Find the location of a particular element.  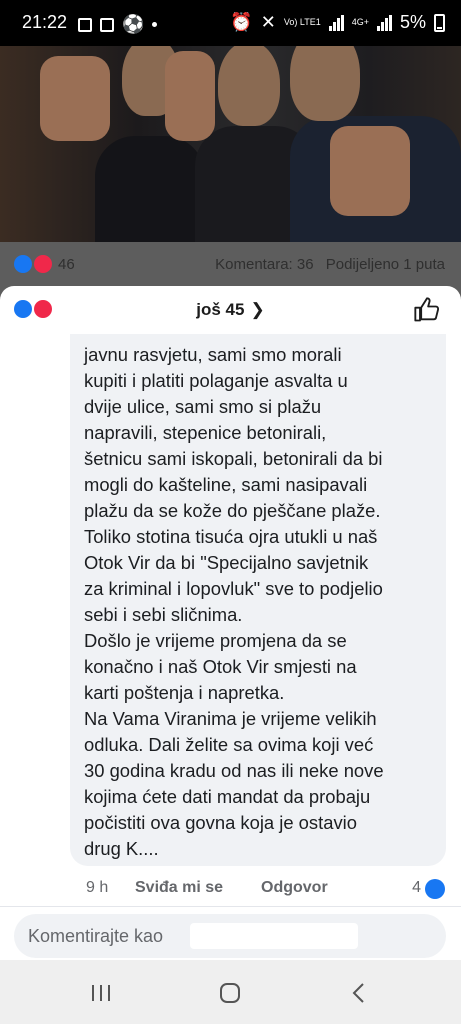

status-bar: 21:22 ⚽ ⏰ ✕ Vo) LTE1 4G+ 5% is located at coordinates (230, 23).